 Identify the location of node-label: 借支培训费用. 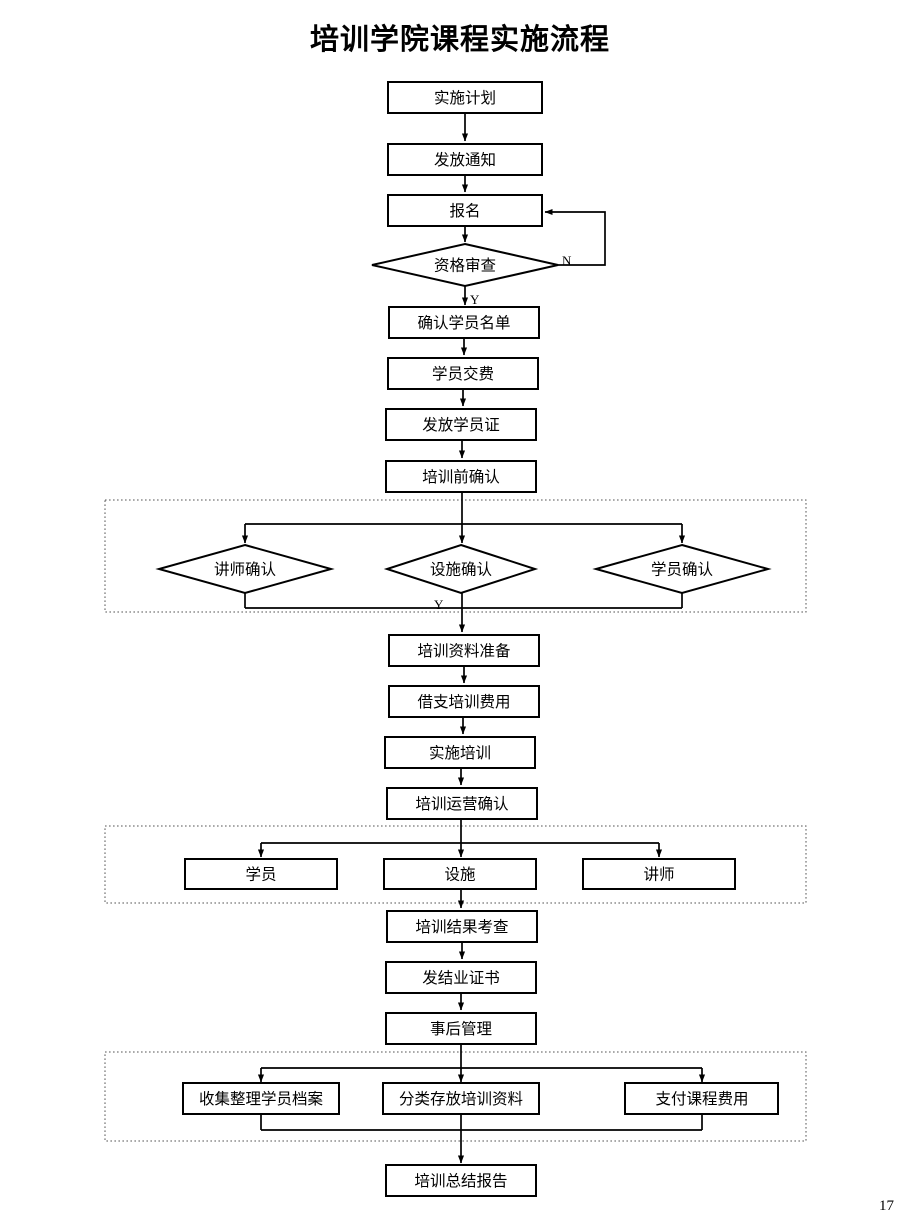
(463, 702).